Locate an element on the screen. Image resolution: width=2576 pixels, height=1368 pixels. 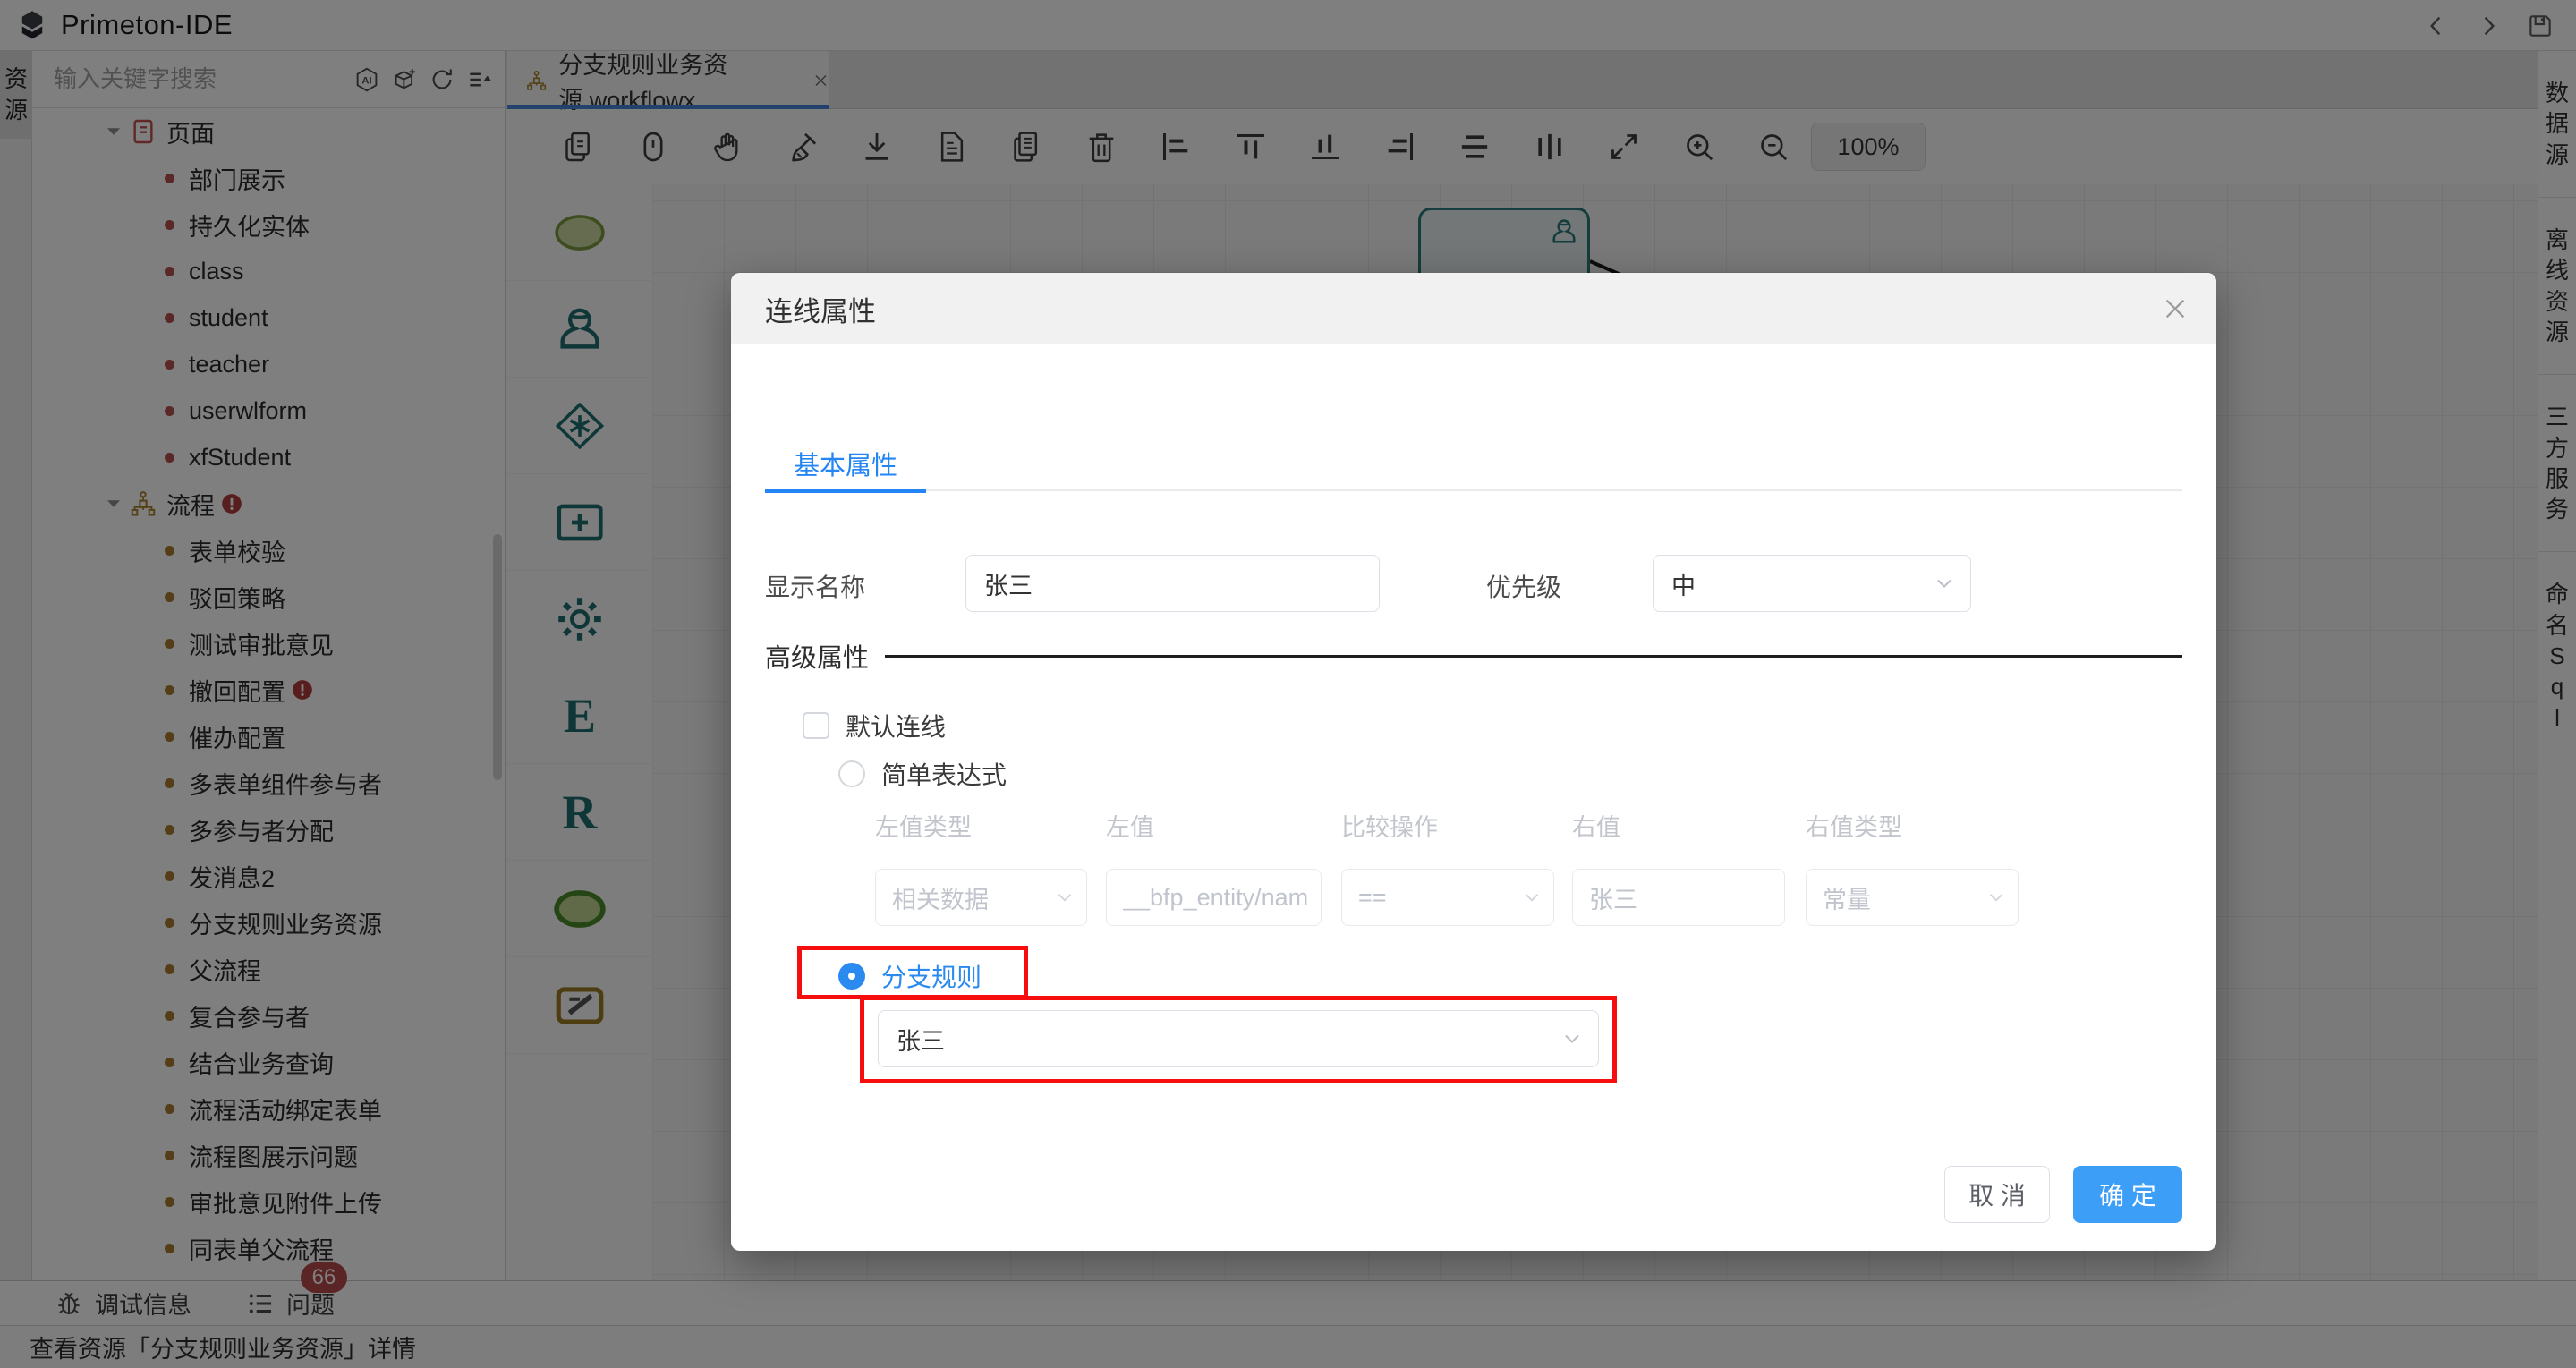
expr-field-select: 相关数据 is located at coordinates (981, 897).